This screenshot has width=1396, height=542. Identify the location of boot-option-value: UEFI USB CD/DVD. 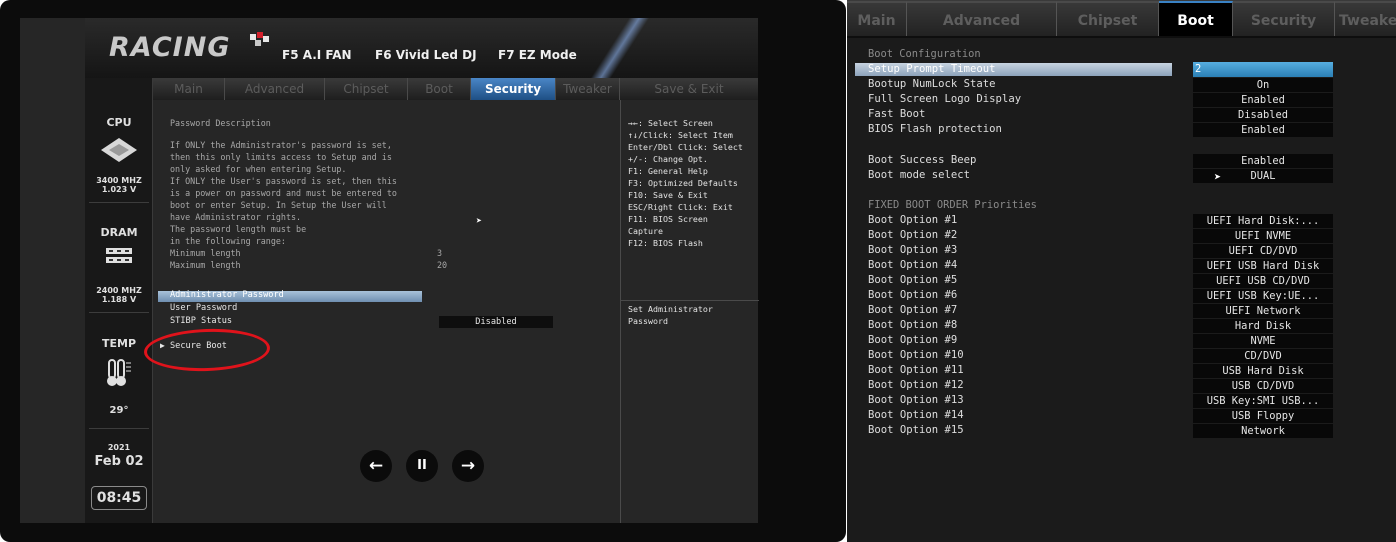
(1263, 281).